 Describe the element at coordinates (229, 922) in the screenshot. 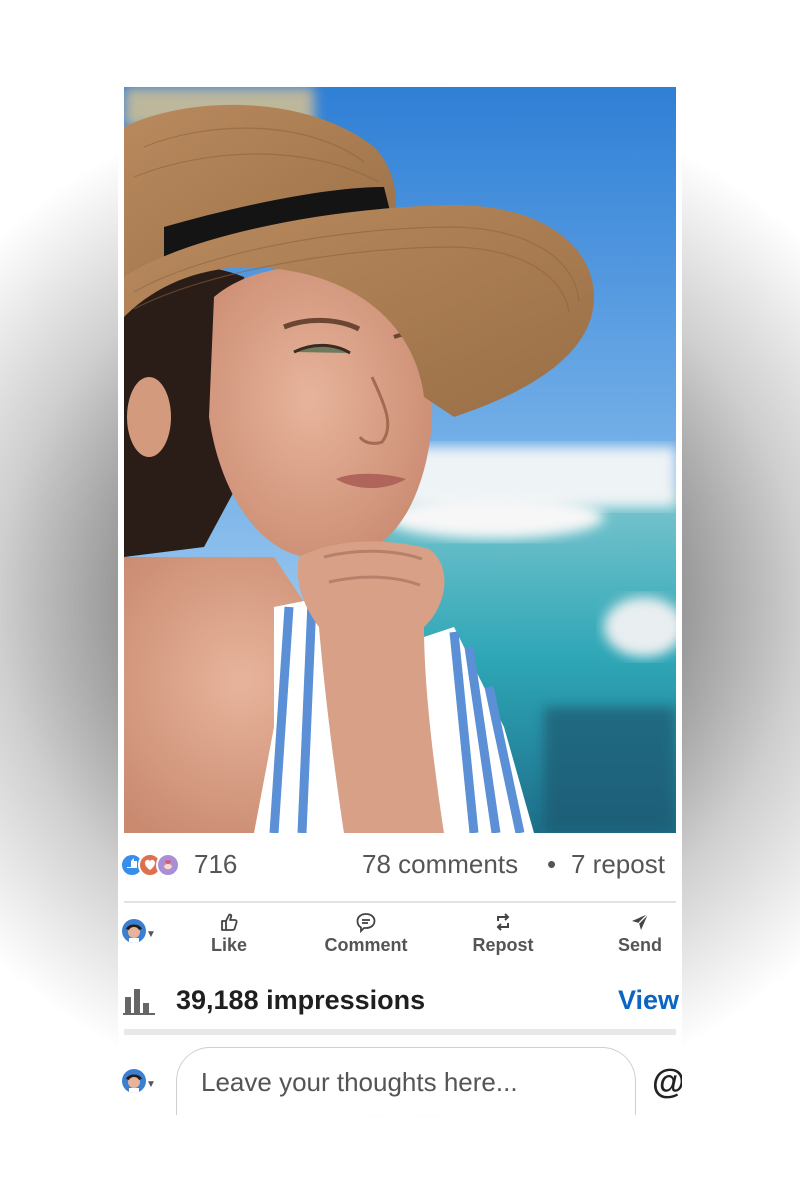

I see `thumbs-up-icon` at that location.